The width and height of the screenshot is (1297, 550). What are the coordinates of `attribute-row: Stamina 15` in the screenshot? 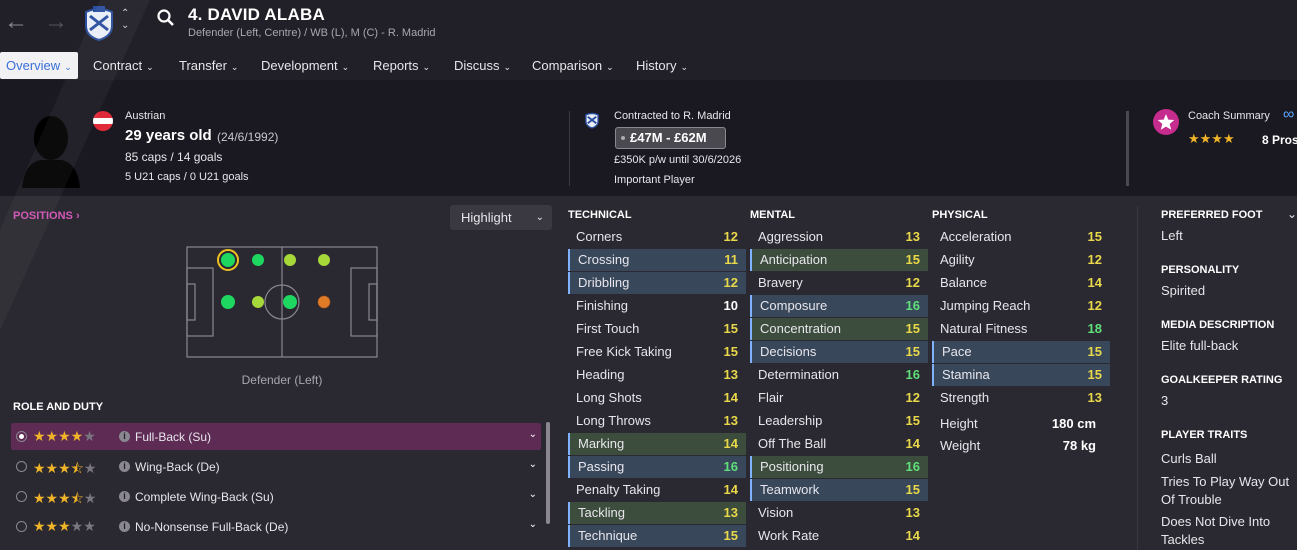 It's located at (1021, 375).